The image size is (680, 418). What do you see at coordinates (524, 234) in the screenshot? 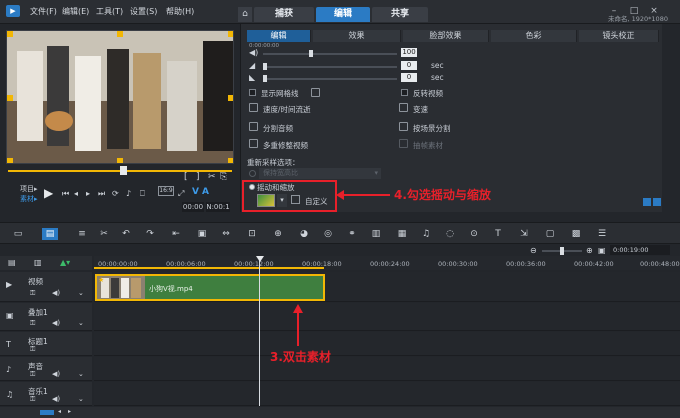
I see `export-icon: ⇲` at bounding box center [524, 234].